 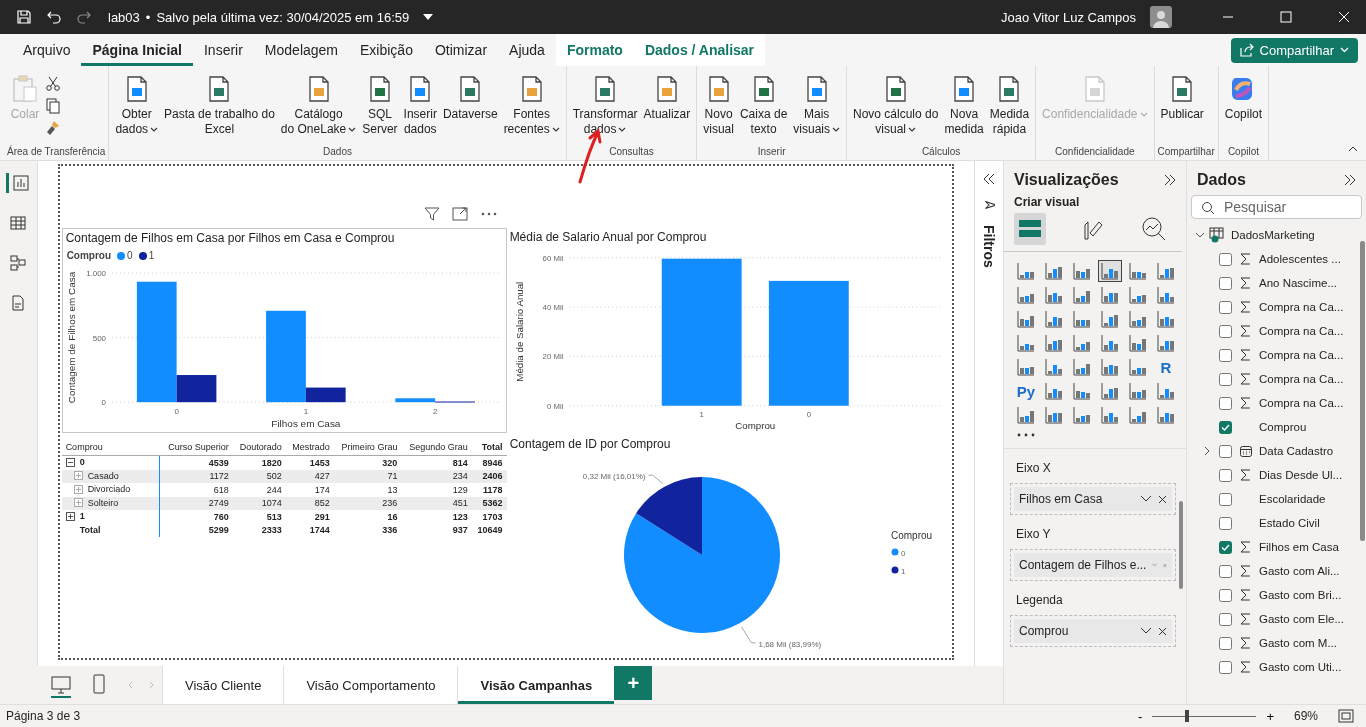 I want to click on zoom-in-button: +, so click(x=1270, y=716).